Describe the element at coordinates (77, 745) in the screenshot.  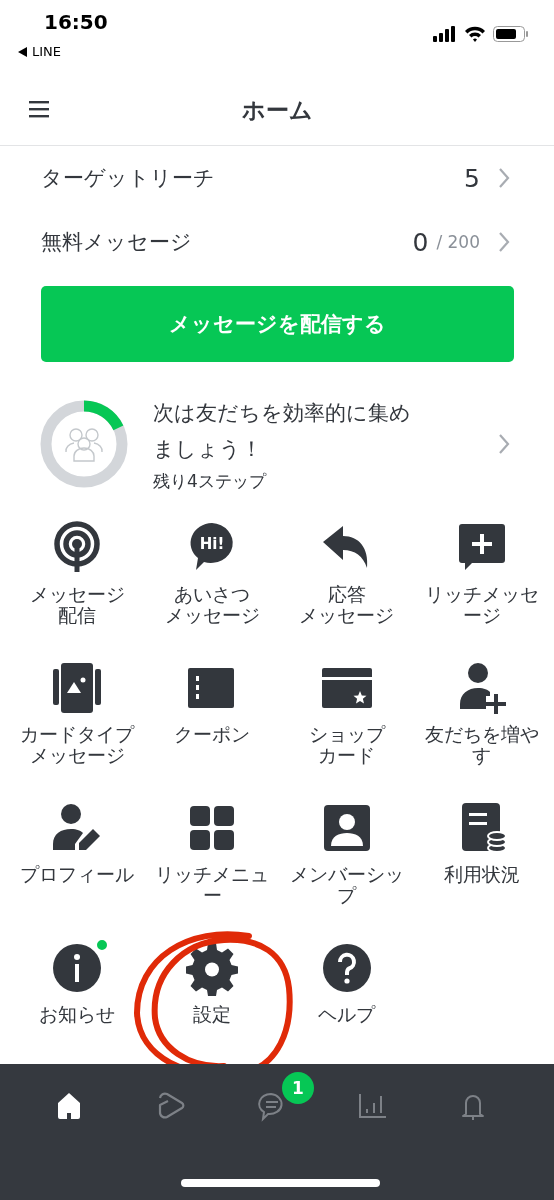
I see `feature-label: カードタイプ メッセージ` at that location.